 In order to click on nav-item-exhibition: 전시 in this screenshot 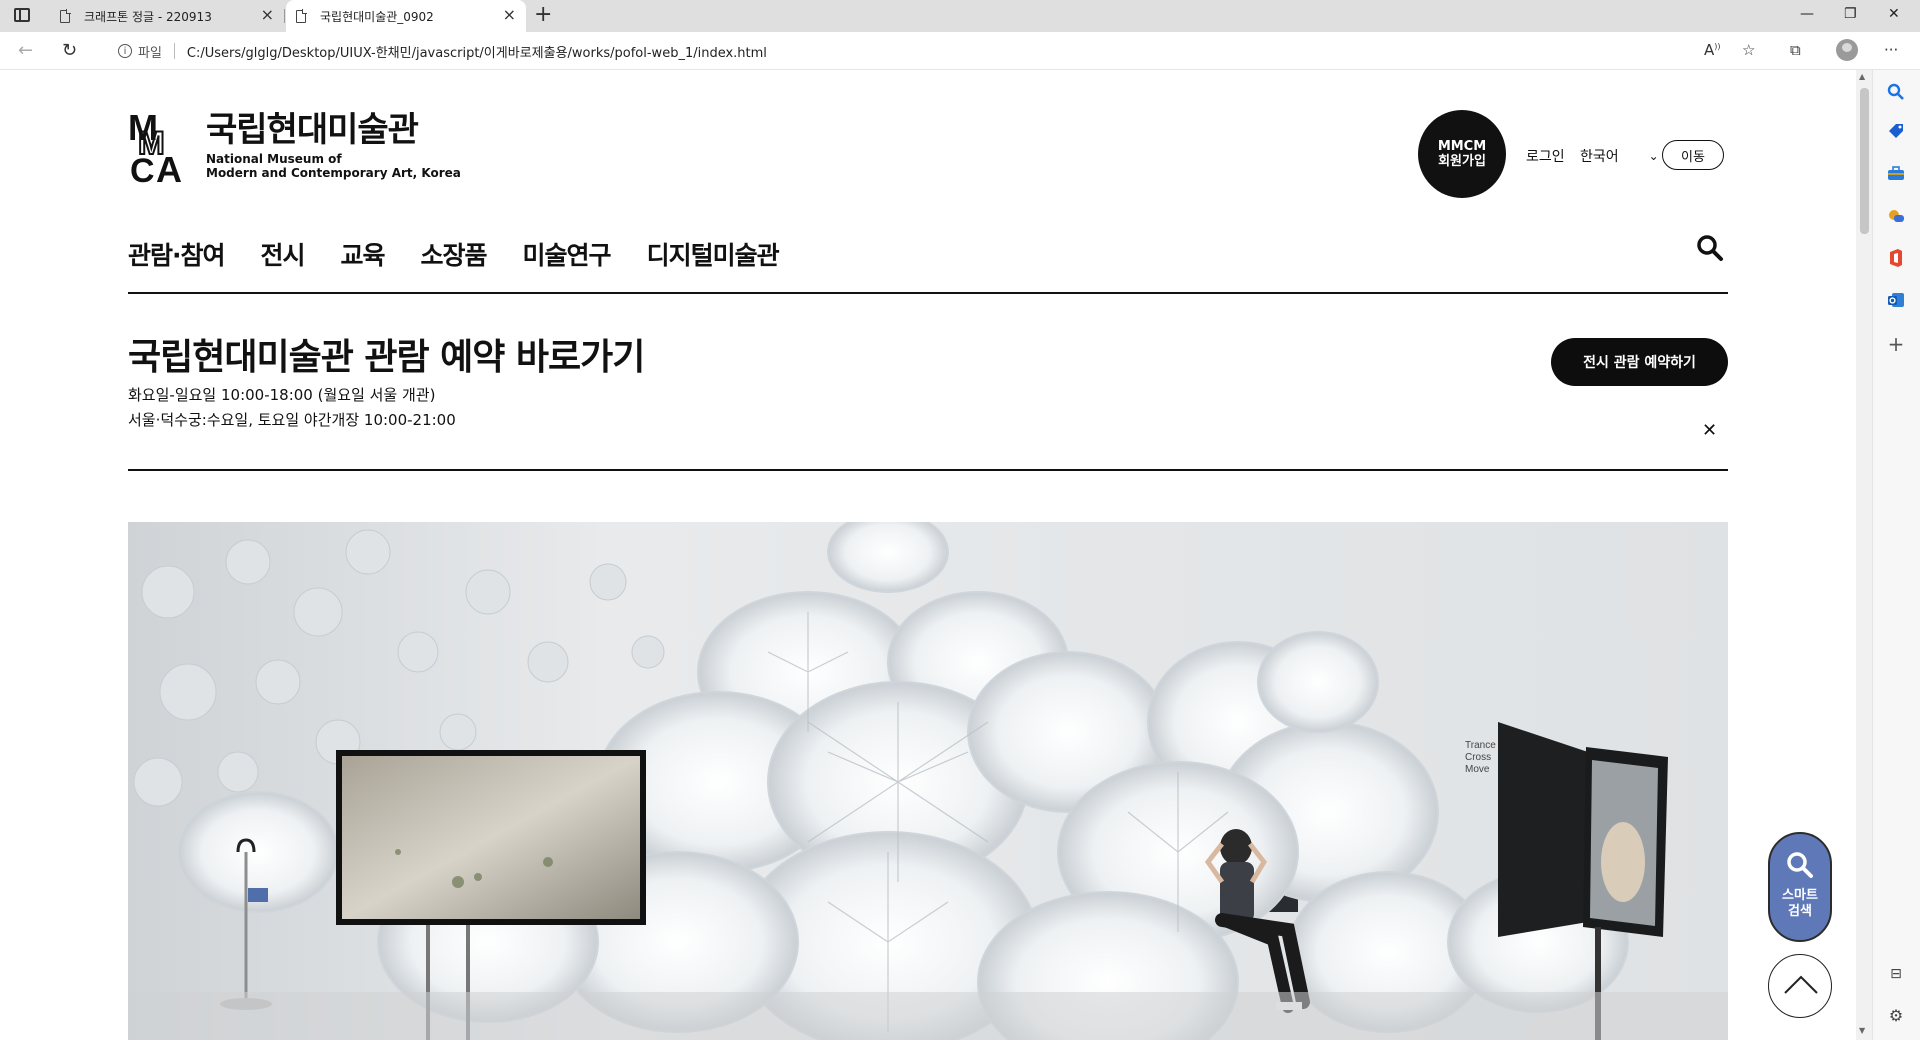, I will do `click(283, 254)`.